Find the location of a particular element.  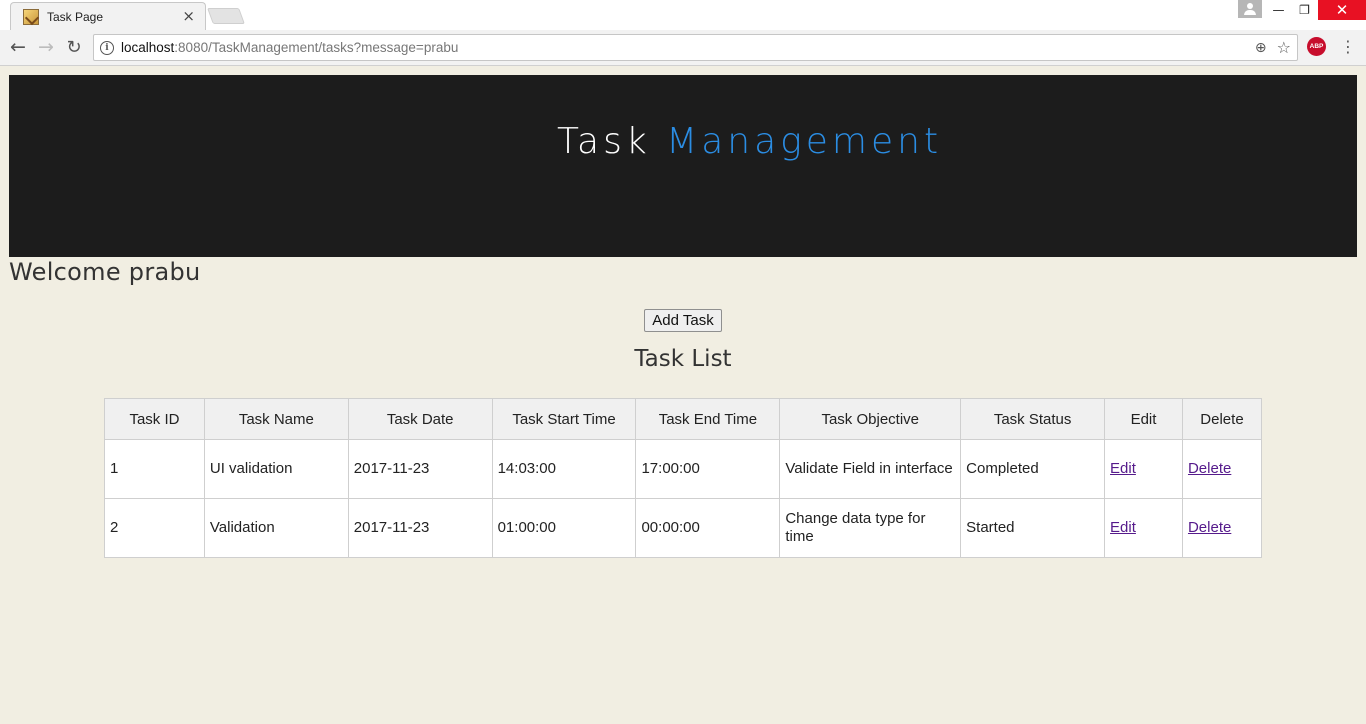

back-arrow-icon: ← is located at coordinates (18, 47).